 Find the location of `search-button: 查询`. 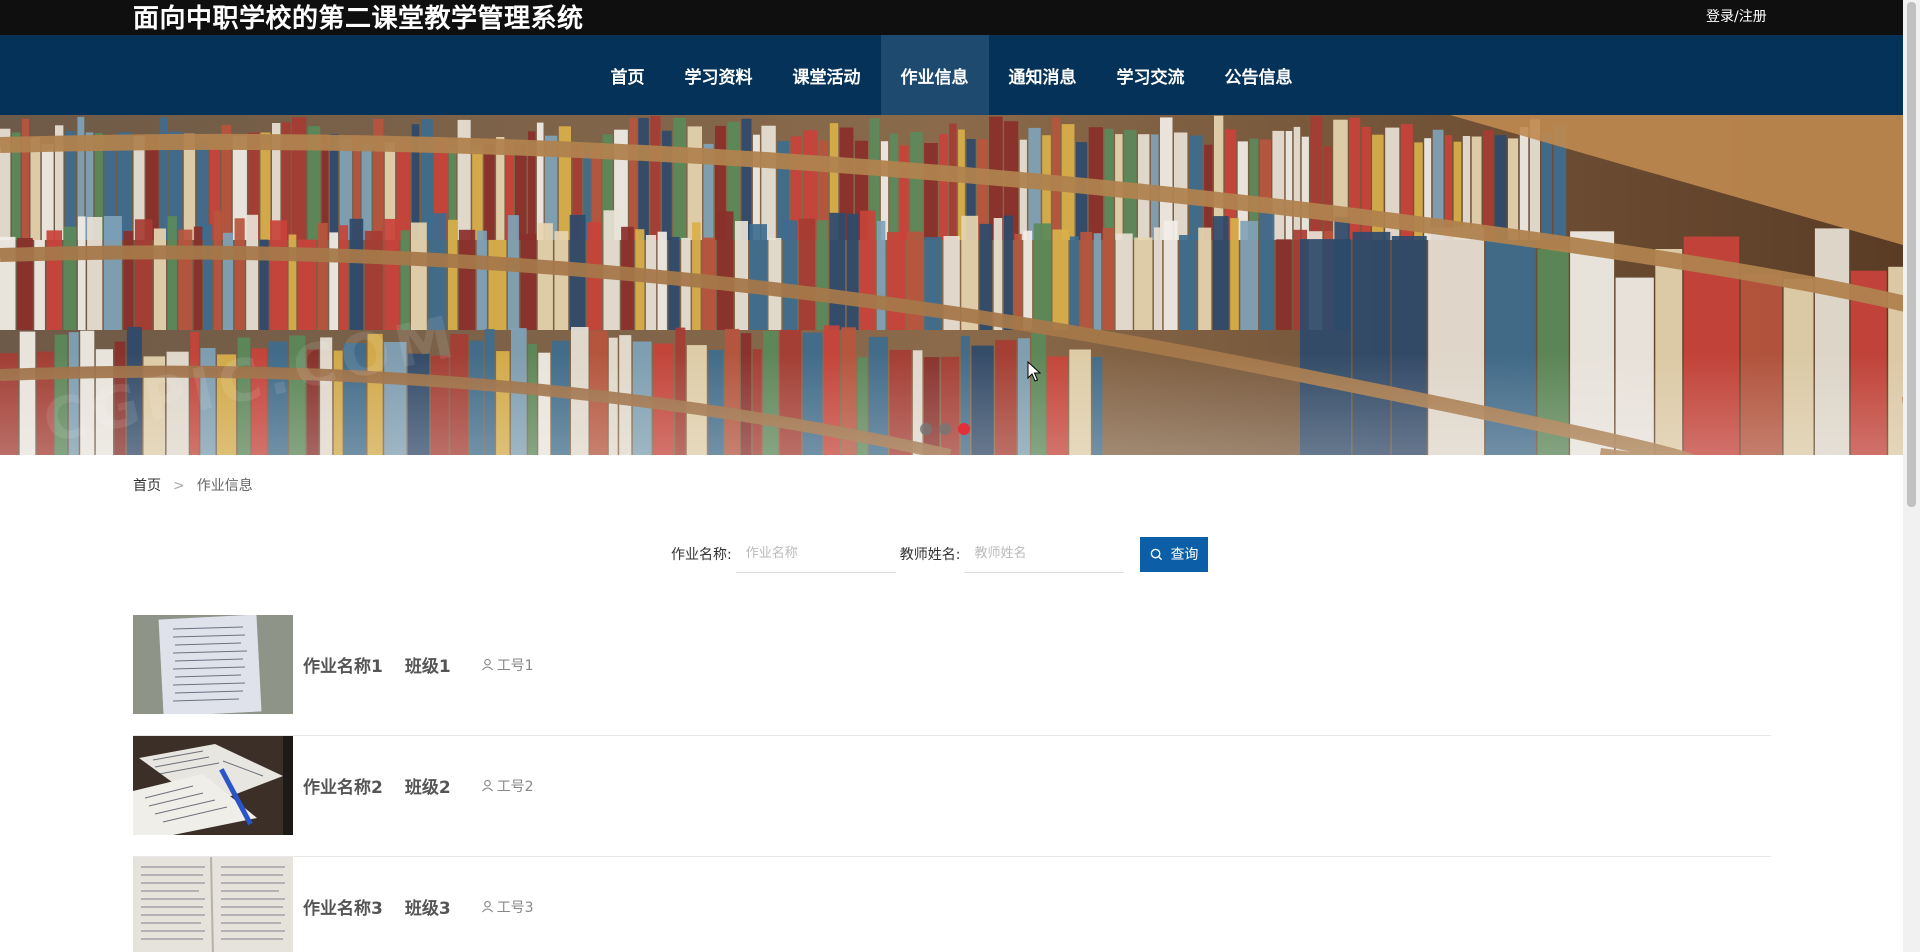

search-button: 查询 is located at coordinates (1174, 554).